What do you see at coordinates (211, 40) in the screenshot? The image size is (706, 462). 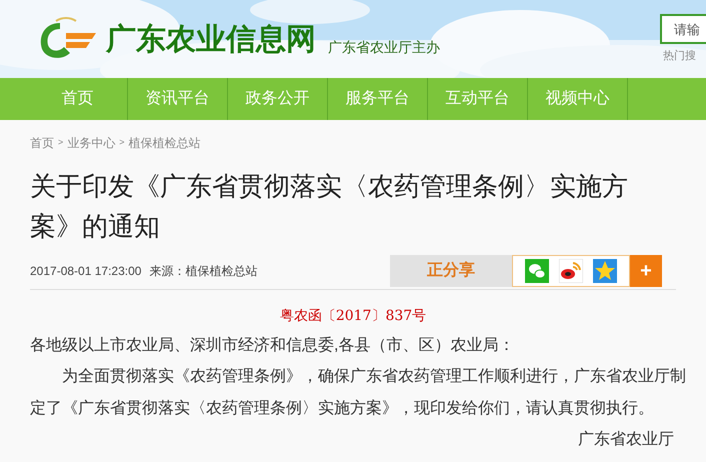 I see `site-name: 广东农业信息网` at bounding box center [211, 40].